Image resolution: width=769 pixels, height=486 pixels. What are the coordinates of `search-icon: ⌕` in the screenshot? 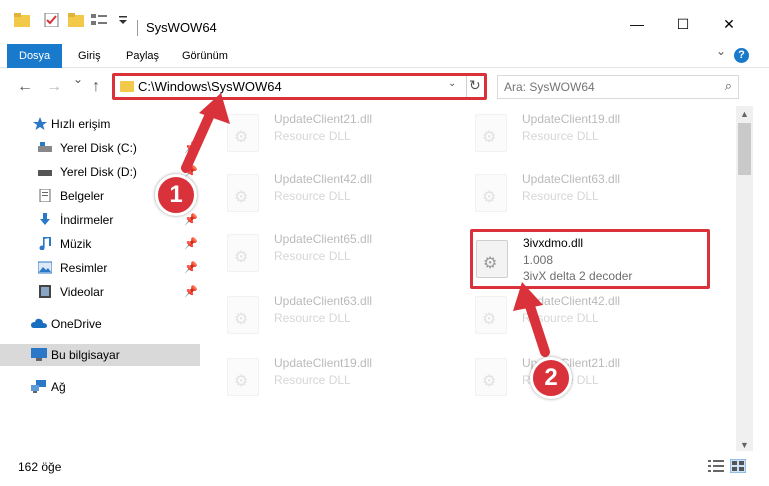 It's located at (728, 86).